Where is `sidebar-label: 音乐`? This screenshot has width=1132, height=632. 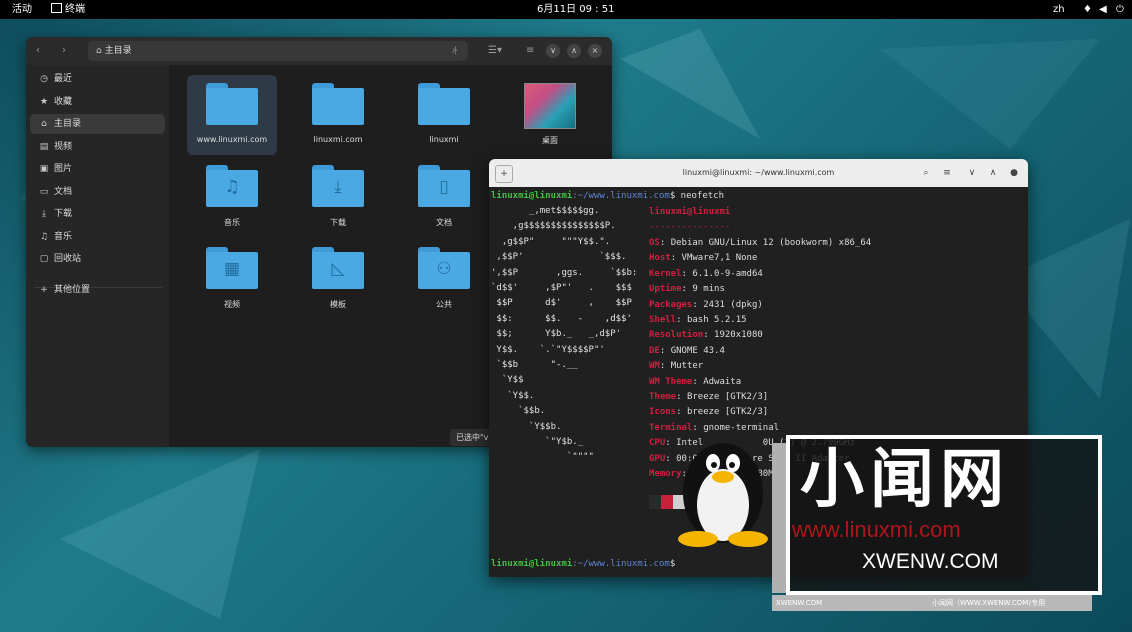 sidebar-label: 音乐 is located at coordinates (63, 237).